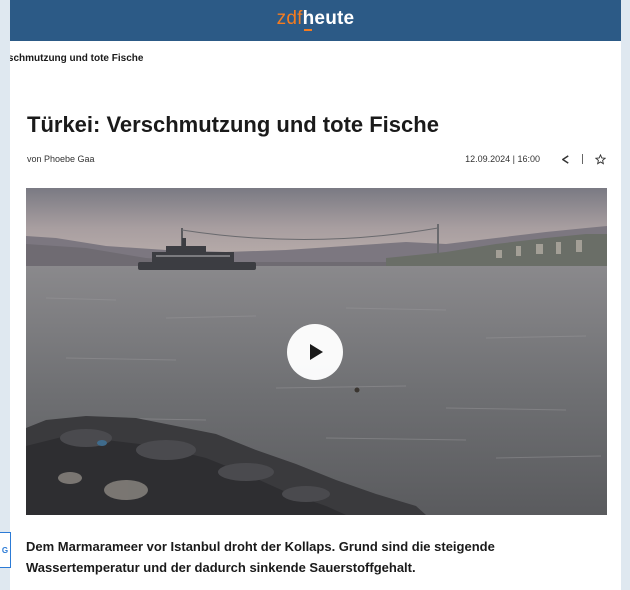 The height and width of the screenshot is (590, 630). I want to click on right-margin, so click(625, 295).